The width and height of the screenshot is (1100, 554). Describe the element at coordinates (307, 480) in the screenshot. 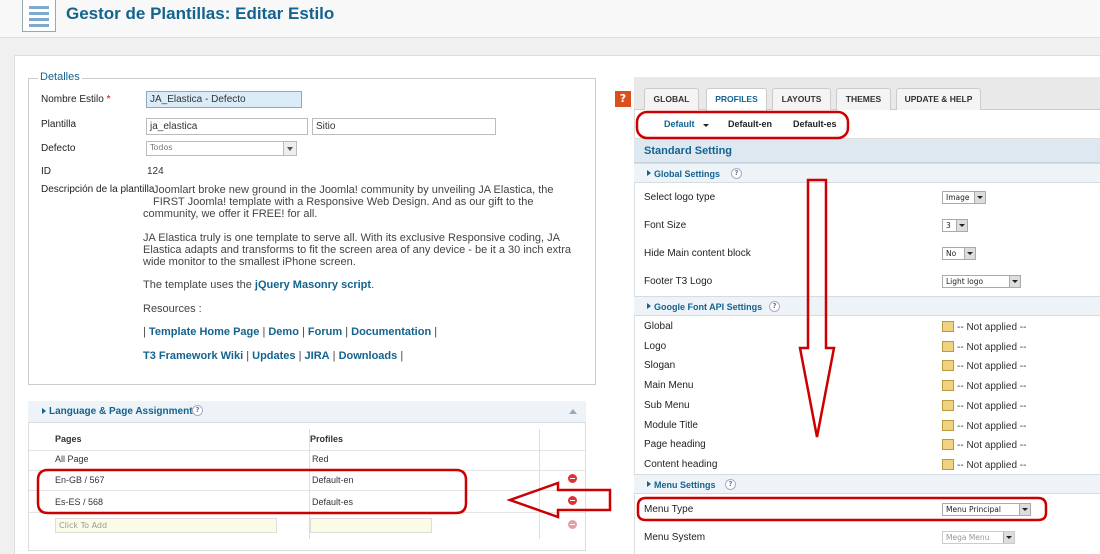

I see `table-row: En-GB / 567 Default-en` at that location.